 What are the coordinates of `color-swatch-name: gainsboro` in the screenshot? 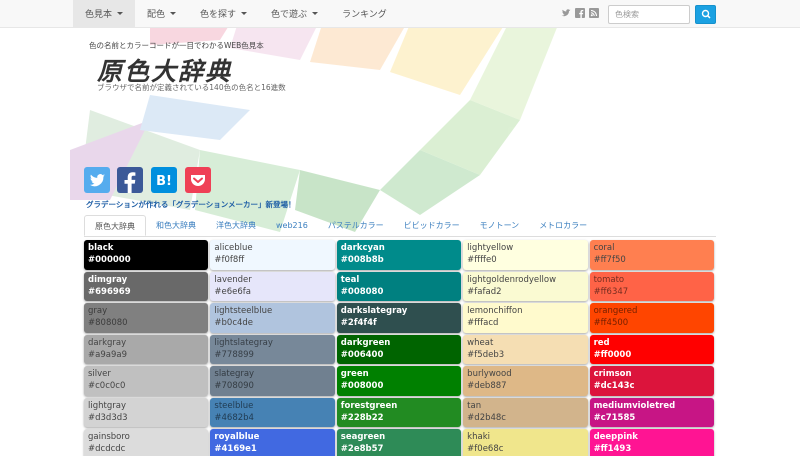 It's located at (109, 437).